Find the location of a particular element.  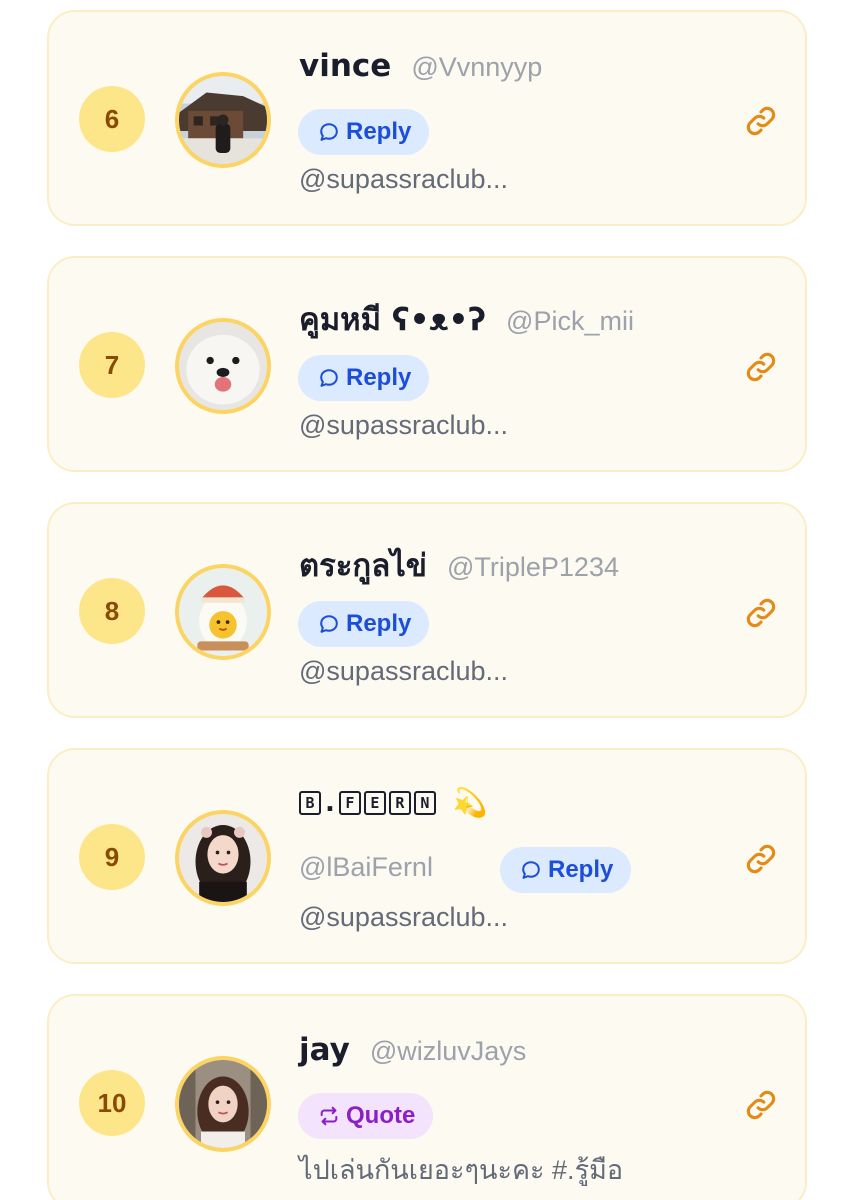

user-identity: jay @wizluvJays is located at coordinates (412, 1050).